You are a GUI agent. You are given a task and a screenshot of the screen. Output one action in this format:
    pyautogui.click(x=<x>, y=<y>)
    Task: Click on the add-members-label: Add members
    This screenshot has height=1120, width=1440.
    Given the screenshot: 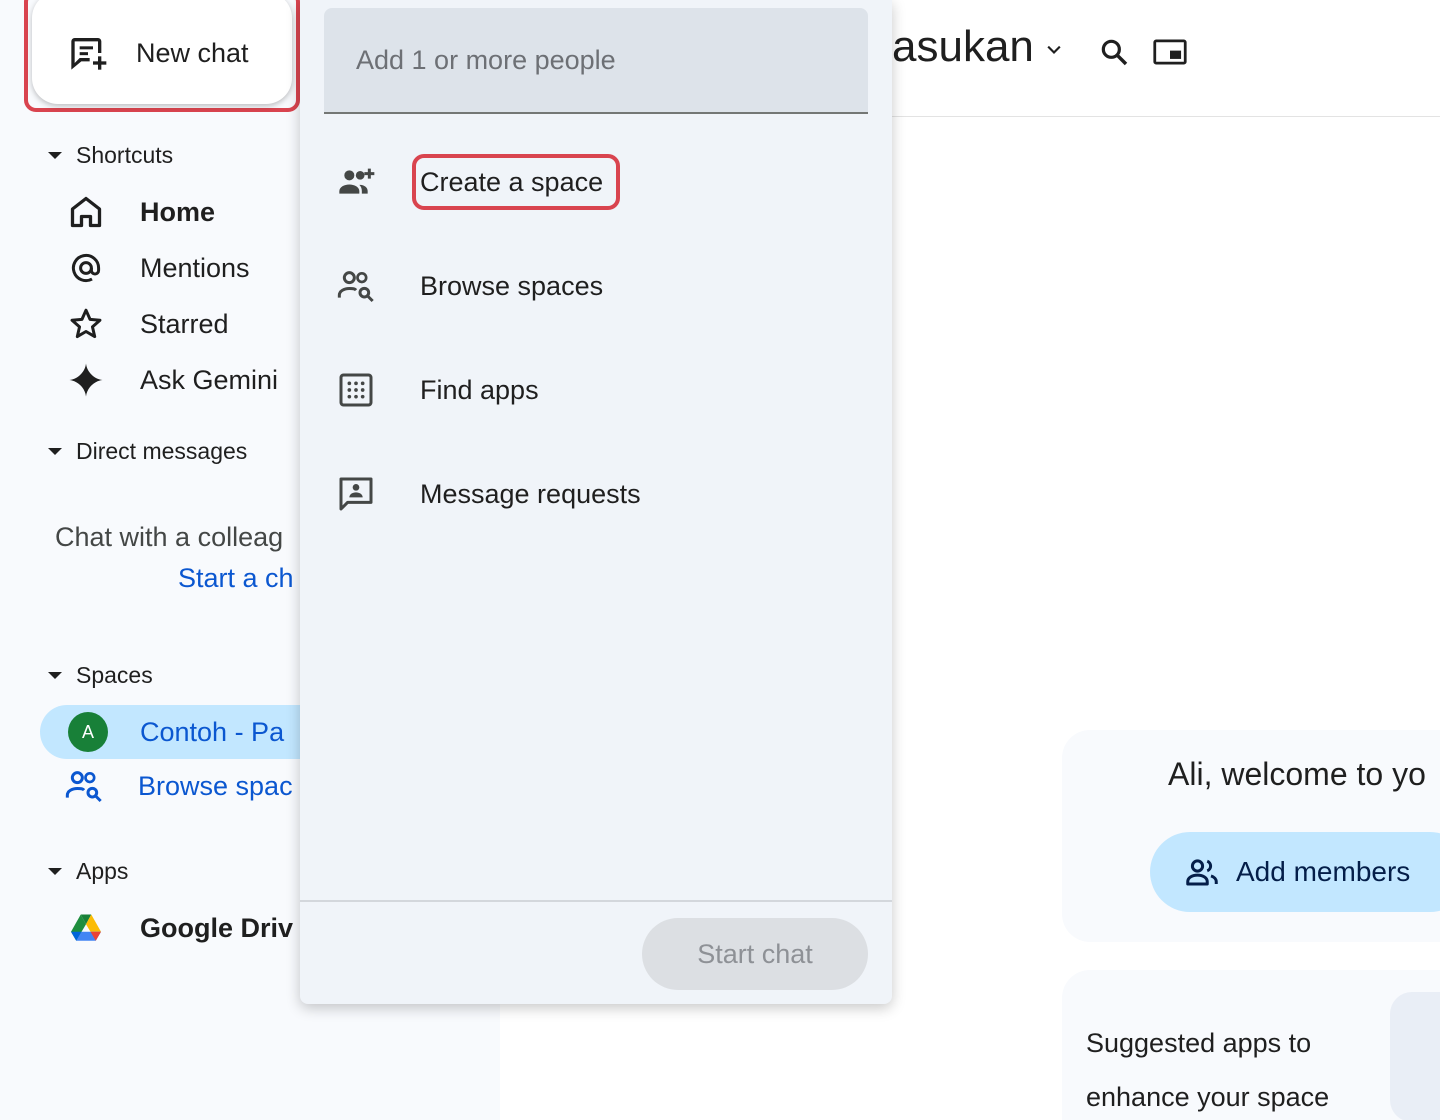 What is the action you would take?
    pyautogui.click(x=1323, y=871)
    